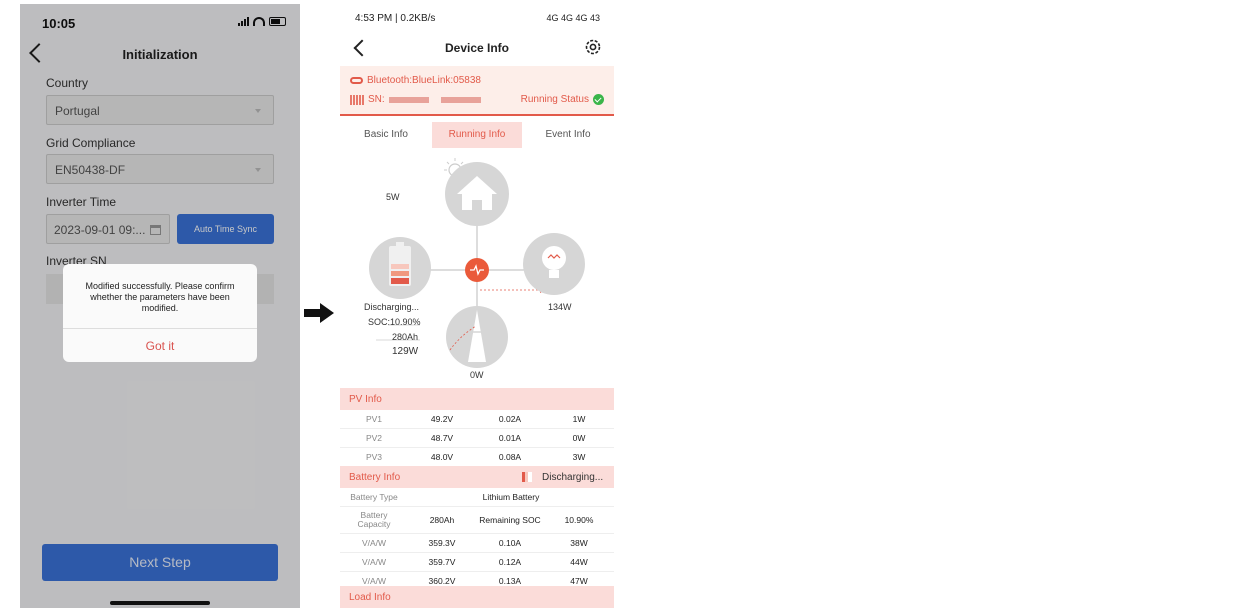 Image resolution: width=1258 pixels, height=608 pixels. I want to click on table-row: Battery Type Lithium Battery, so click(477, 497).